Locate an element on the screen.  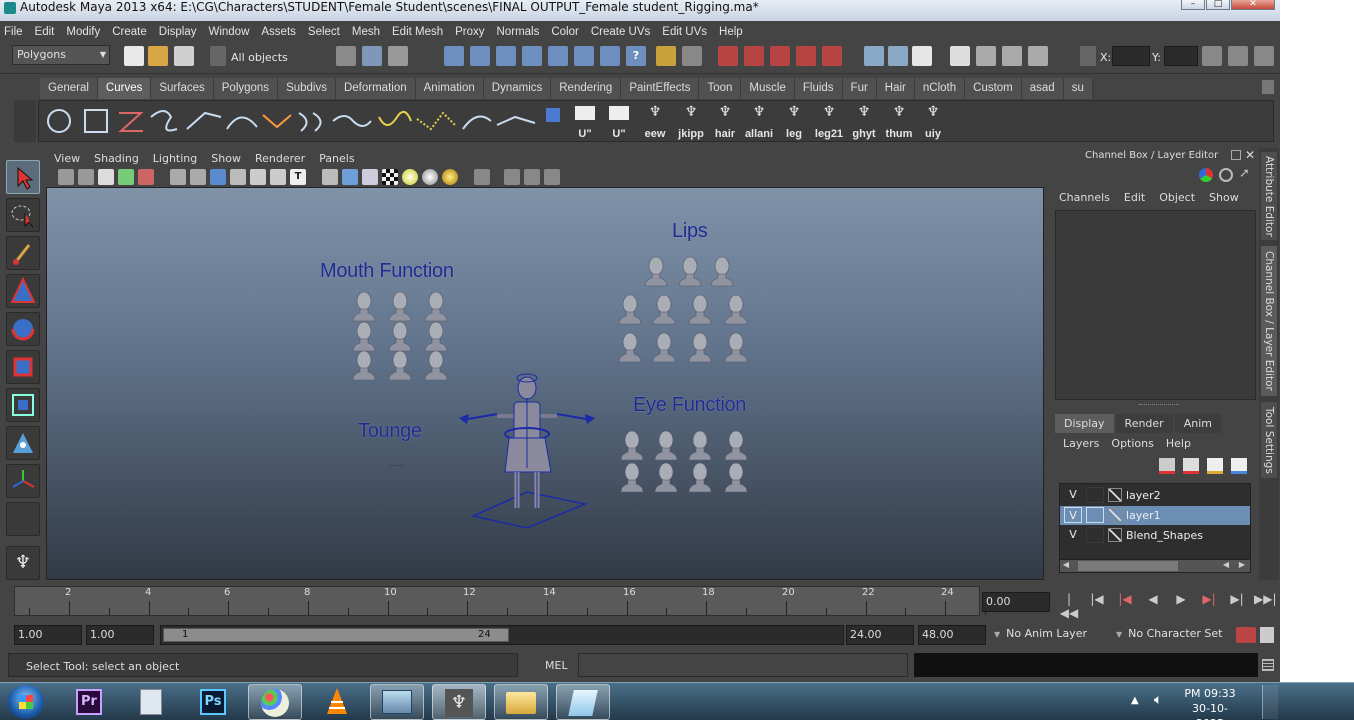
current-time-field: 0.00 is located at coordinates (1016, 602).